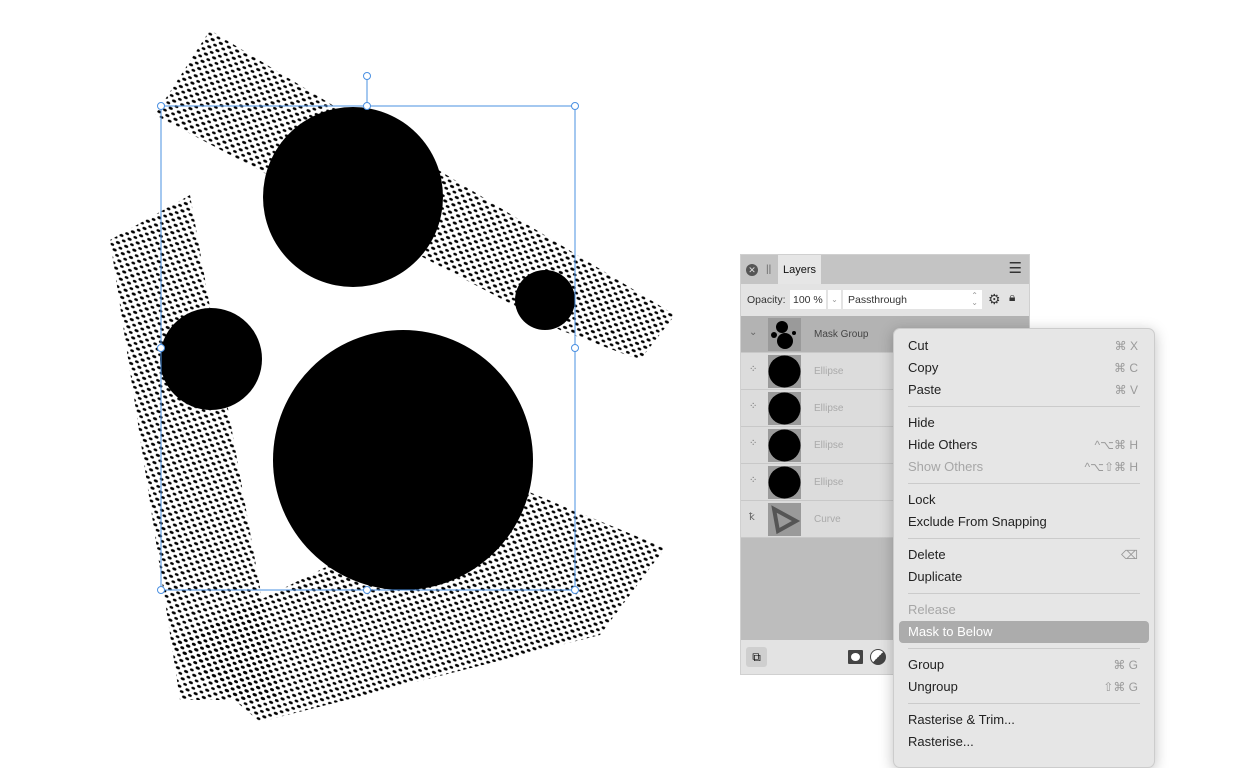 The width and height of the screenshot is (1242, 768). I want to click on menu-item-delete: Delete ⌫, so click(1024, 555).